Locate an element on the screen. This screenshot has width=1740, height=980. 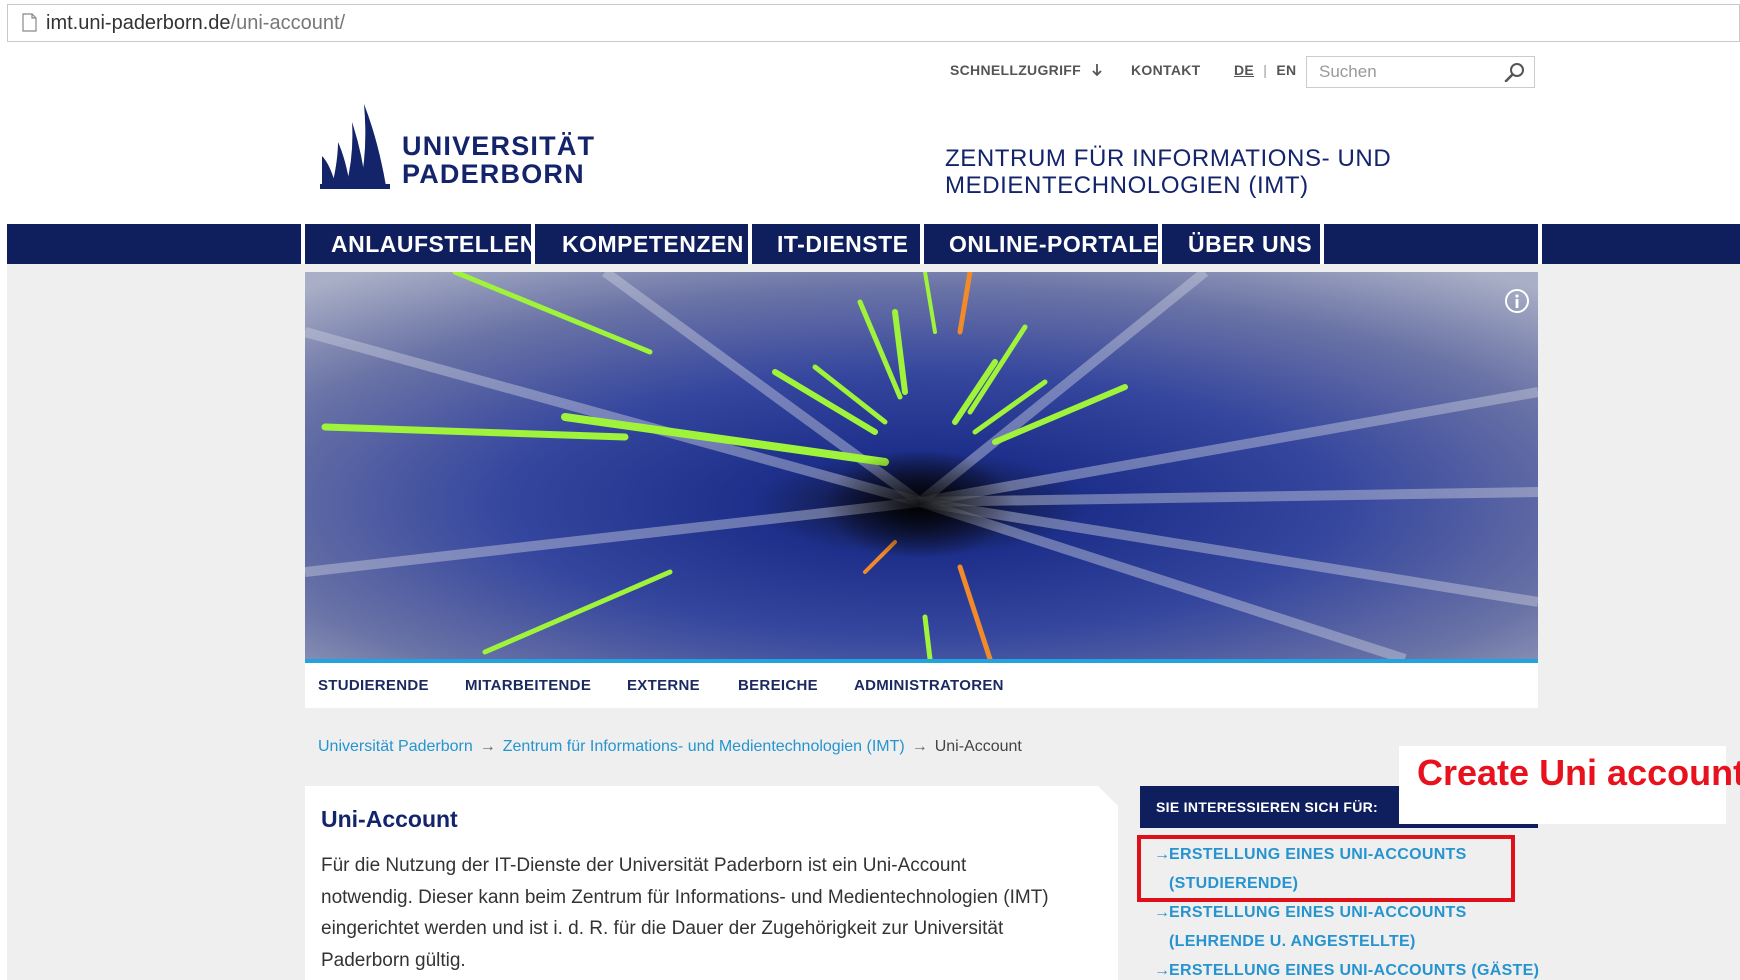
site-title-line2: MEDIENTECHNOLOGIEN (IMT) is located at coordinates (1127, 185).